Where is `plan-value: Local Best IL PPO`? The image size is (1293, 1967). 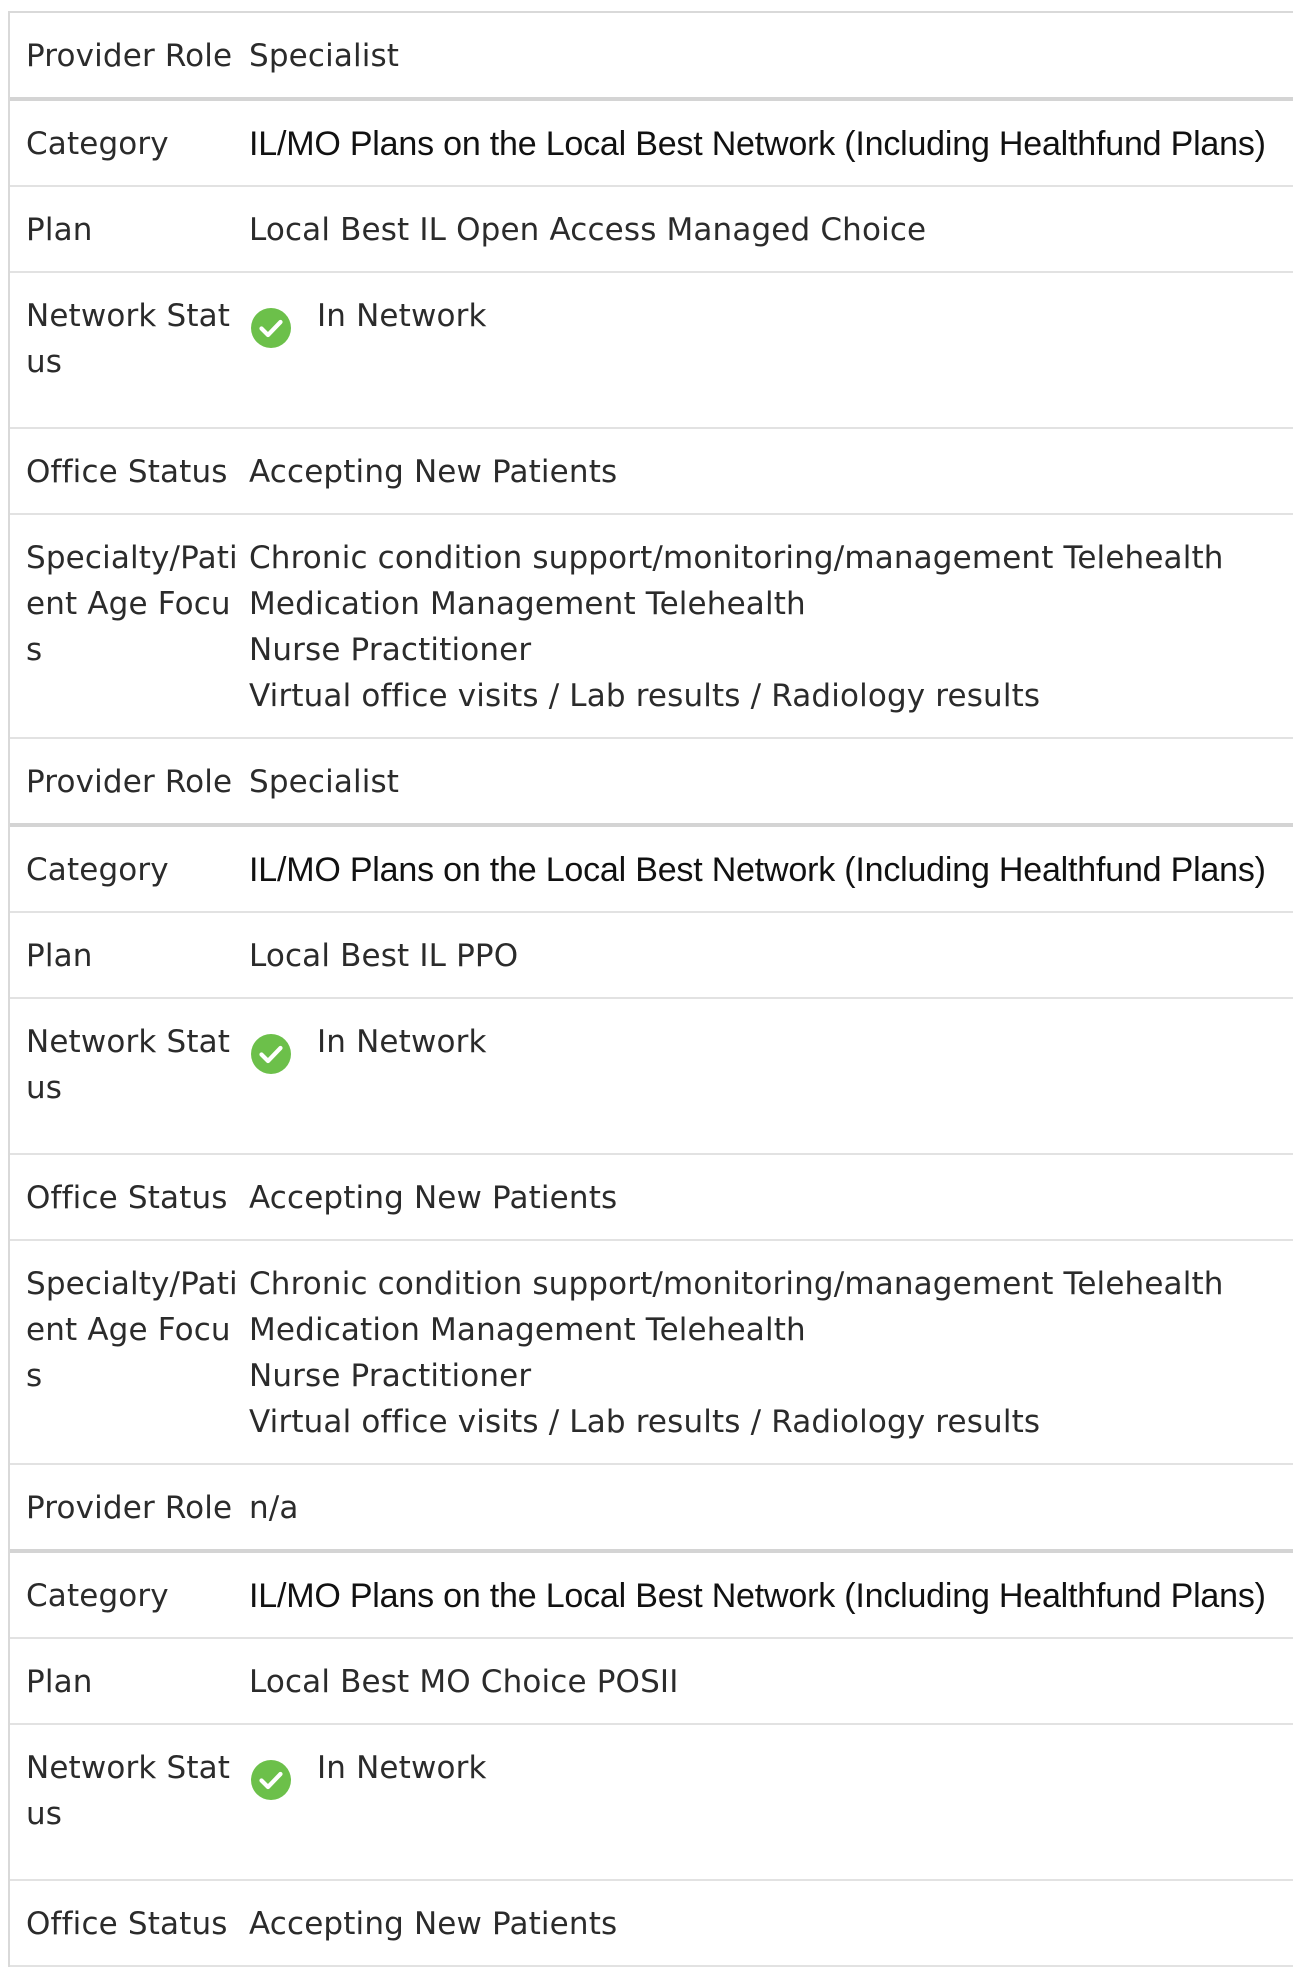 plan-value: Local Best IL PPO is located at coordinates (384, 956).